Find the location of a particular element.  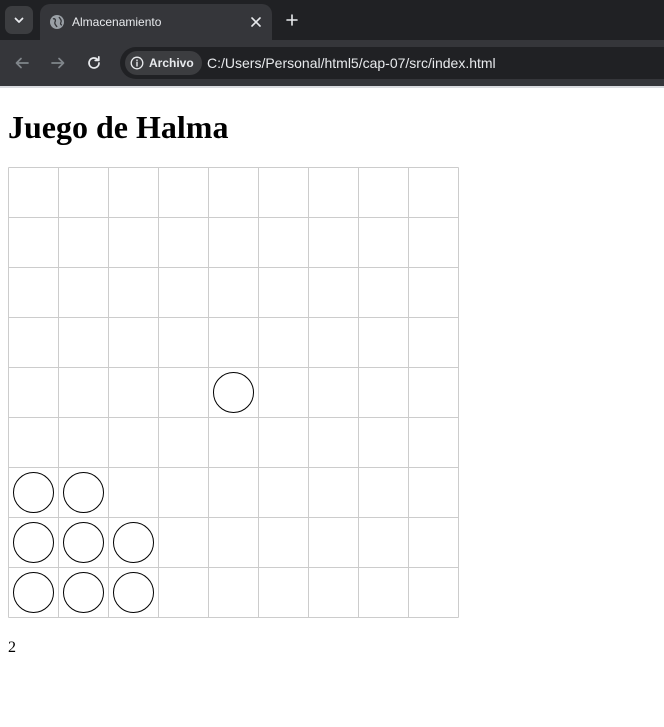

new-tab-button is located at coordinates (292, 20).